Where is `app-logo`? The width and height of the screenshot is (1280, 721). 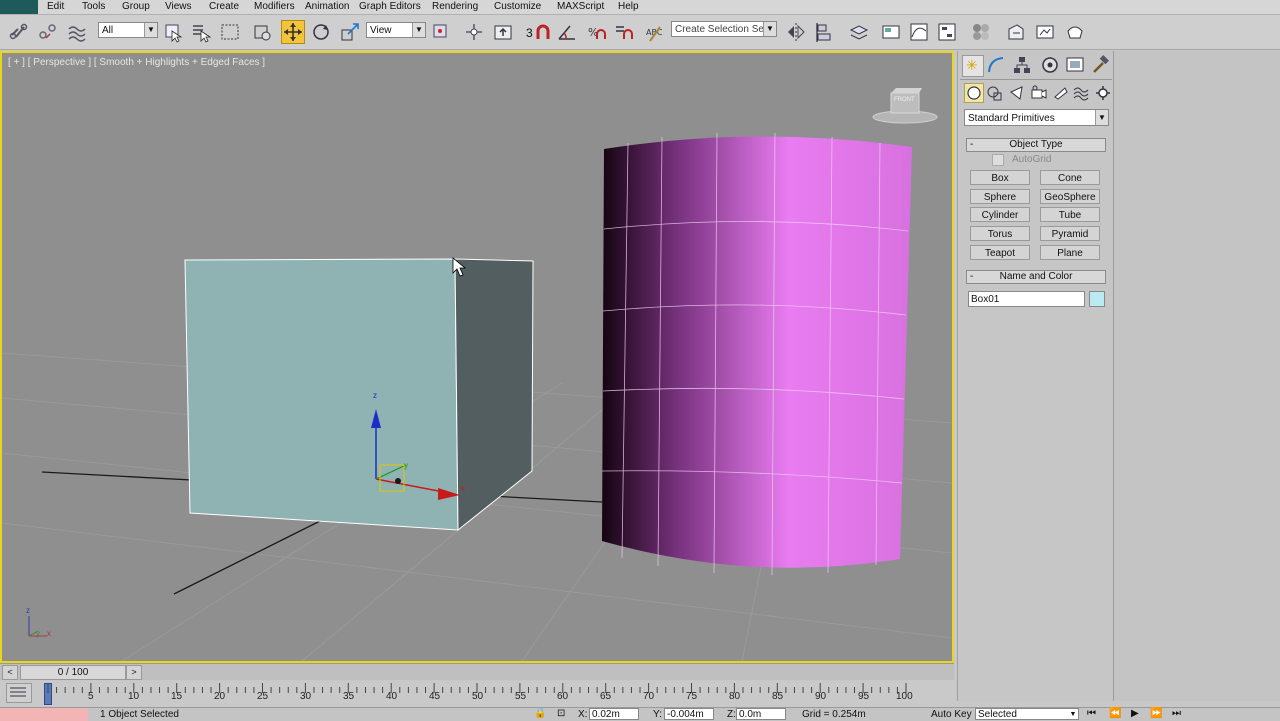 app-logo is located at coordinates (19, 7).